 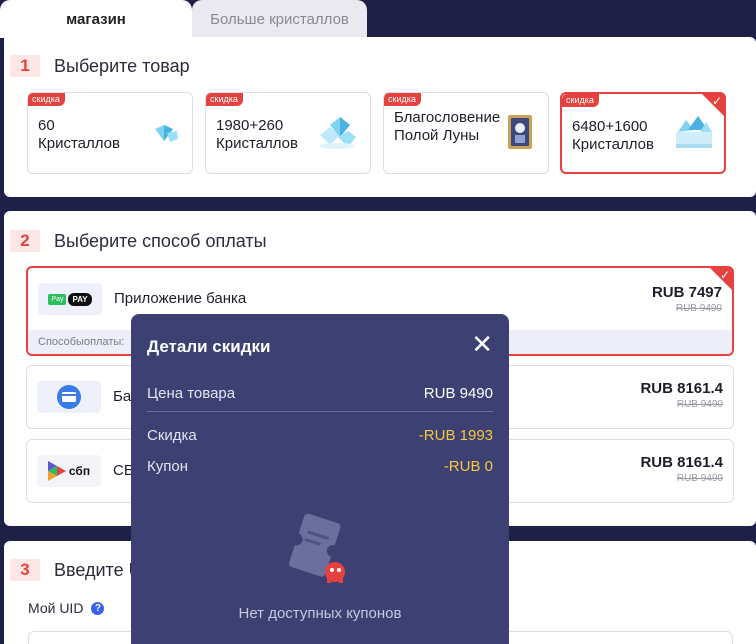 What do you see at coordinates (96, 19) in the screenshot?
I see `tab-store: магазин` at bounding box center [96, 19].